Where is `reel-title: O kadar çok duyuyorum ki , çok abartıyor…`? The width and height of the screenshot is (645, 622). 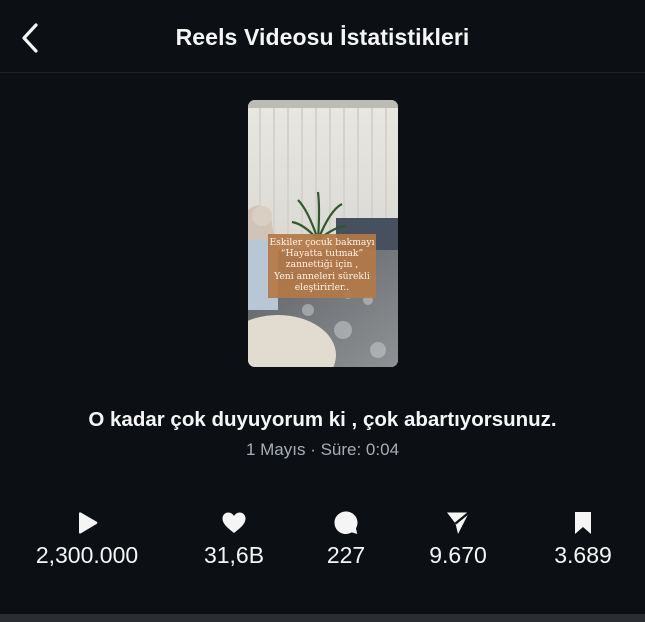
reel-title: O kadar çok duyuyorum ki , çok abartıyor… is located at coordinates (322, 419).